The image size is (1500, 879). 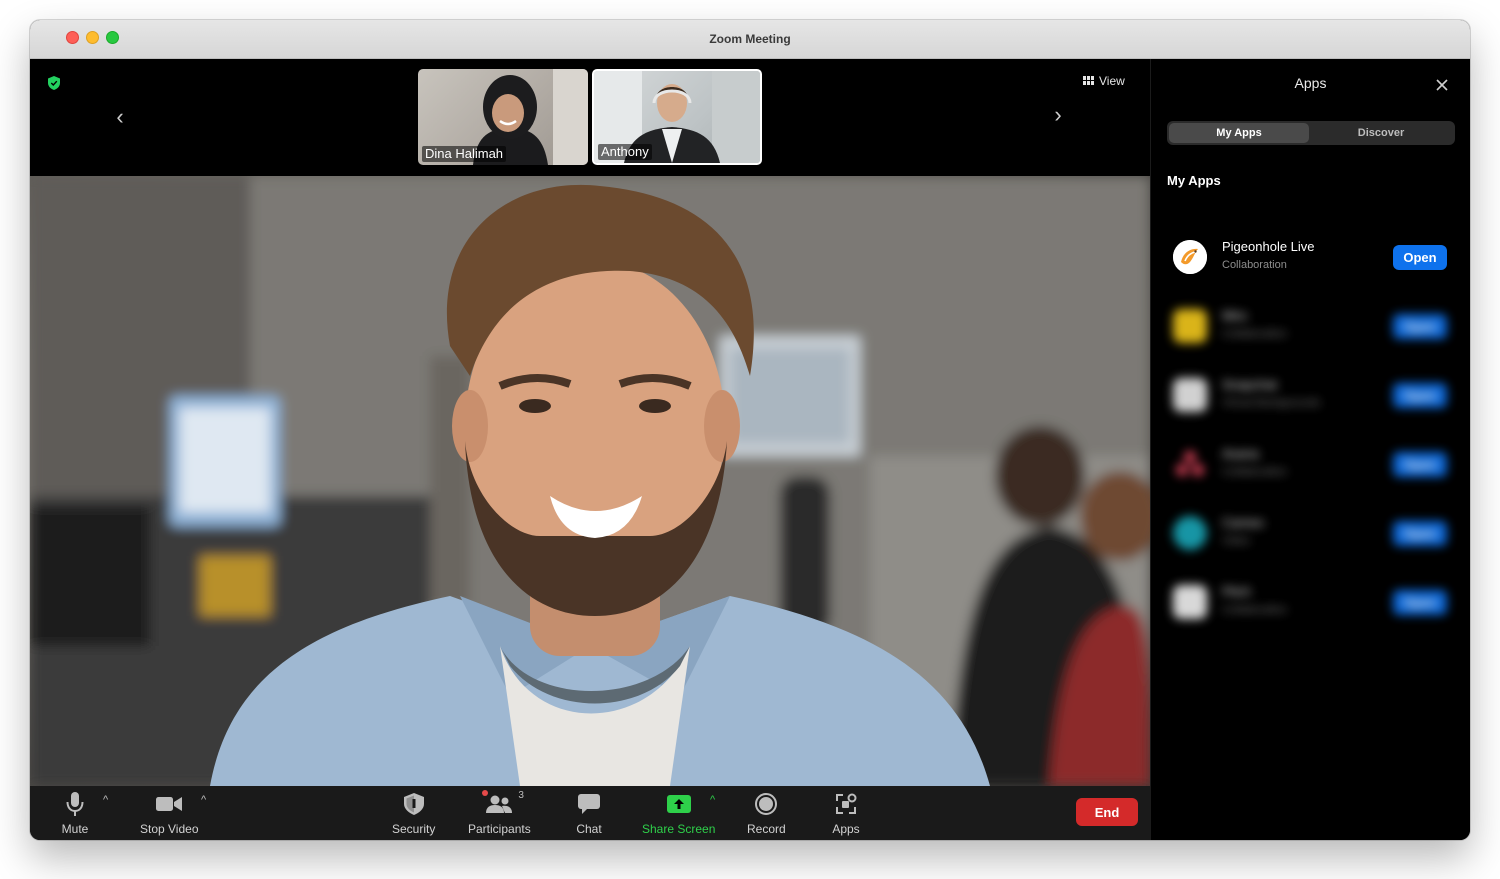 I want to click on participant-thumbnail: Anthony, so click(x=677, y=117).